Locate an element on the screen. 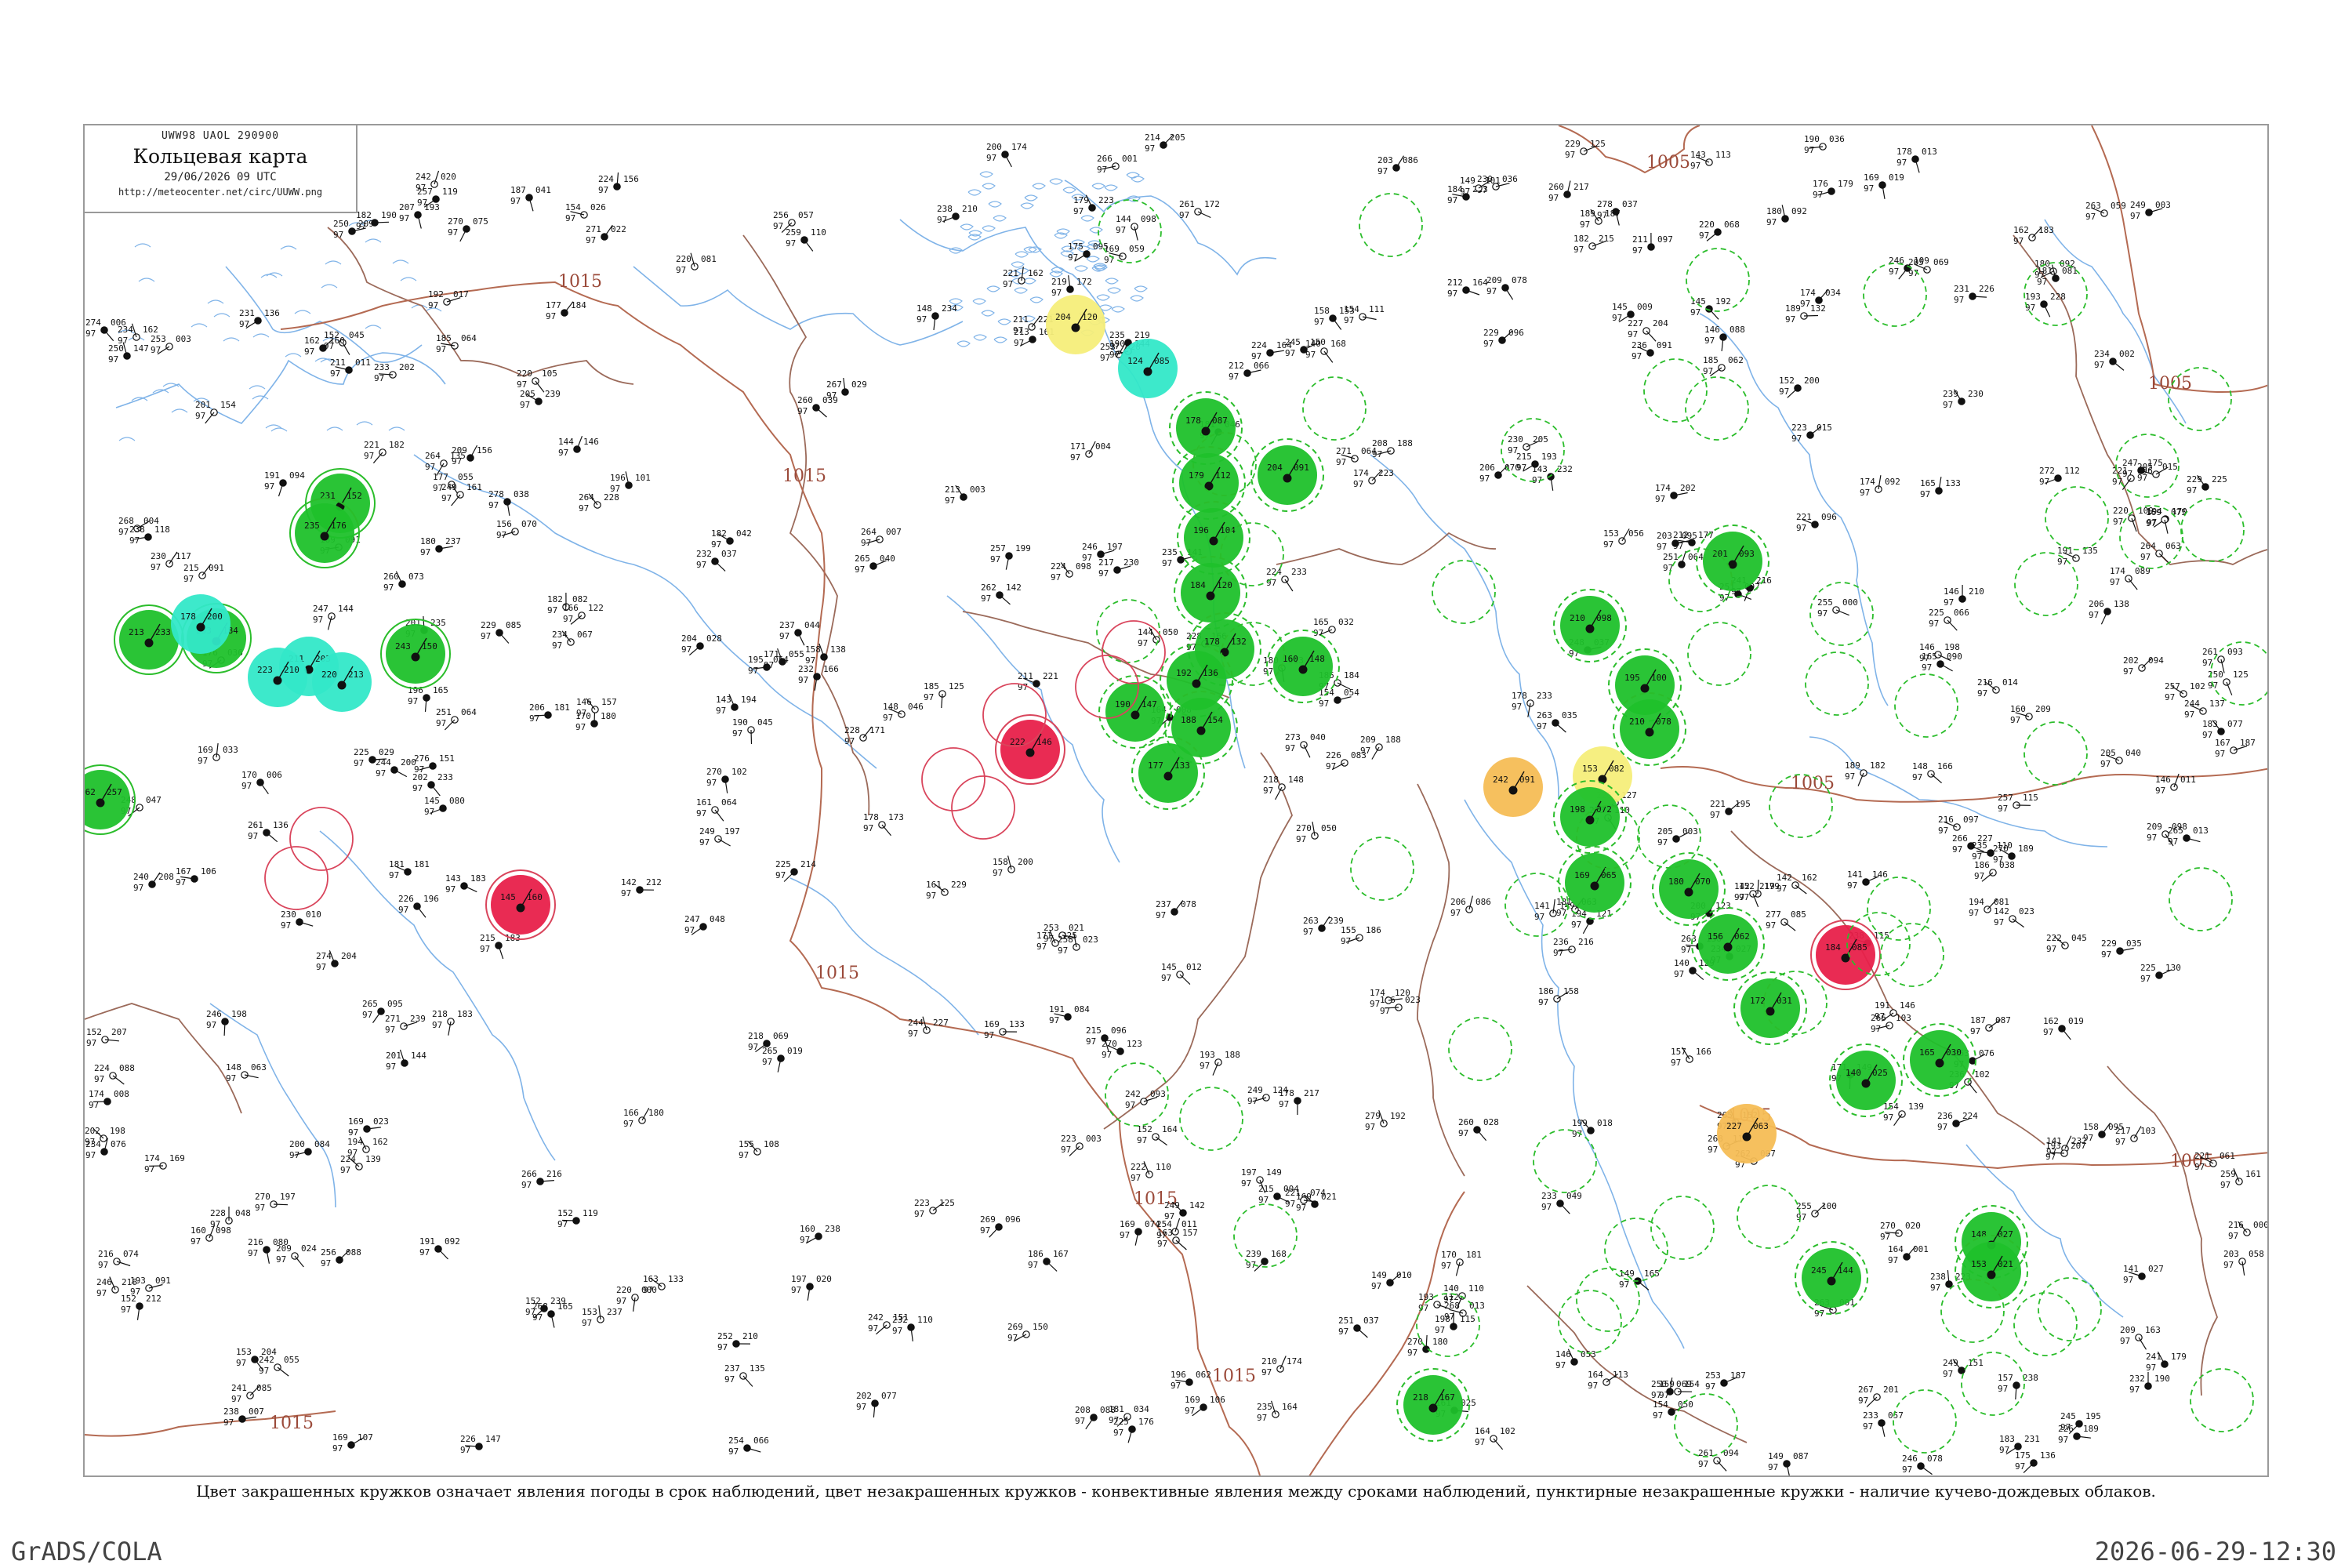 The width and height of the screenshot is (2352, 1568). highlight-station-rain: 177 133 is located at coordinates (1168, 773).